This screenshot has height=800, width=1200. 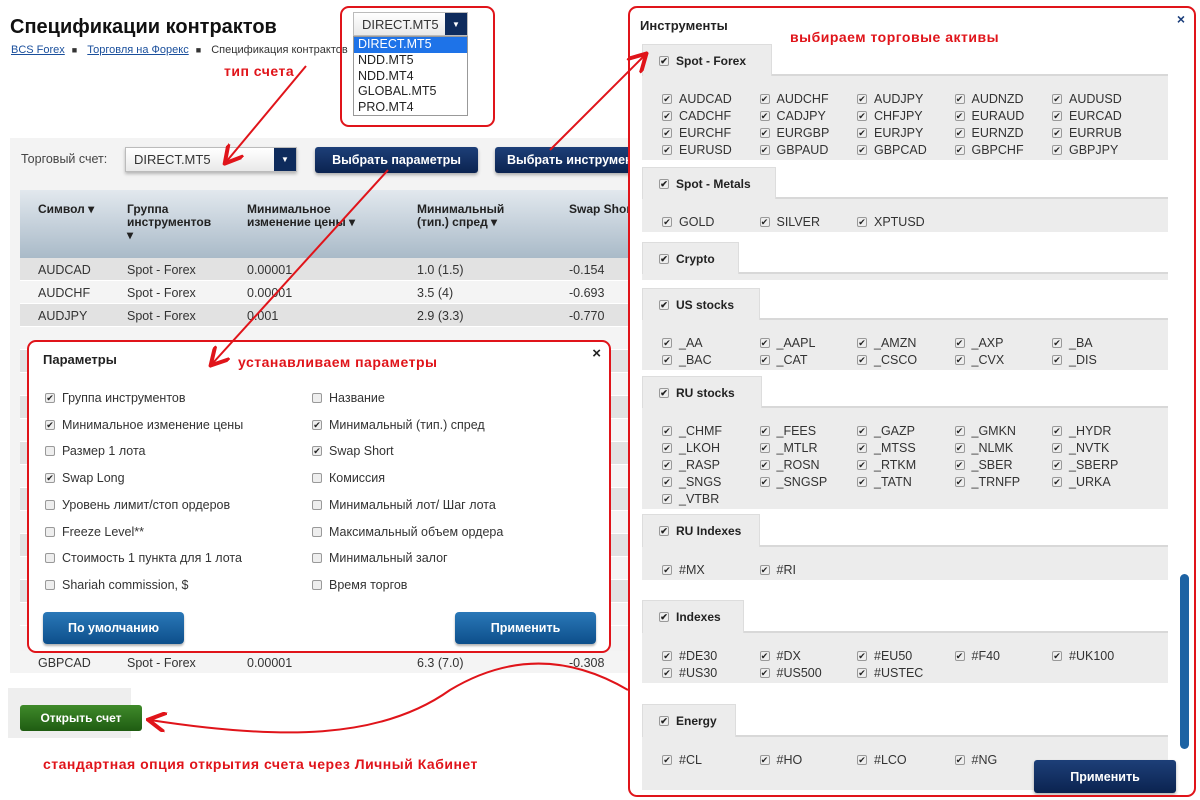 What do you see at coordinates (697, 99) in the screenshot?
I see `instrument-checkbox: AUDCAD` at bounding box center [697, 99].